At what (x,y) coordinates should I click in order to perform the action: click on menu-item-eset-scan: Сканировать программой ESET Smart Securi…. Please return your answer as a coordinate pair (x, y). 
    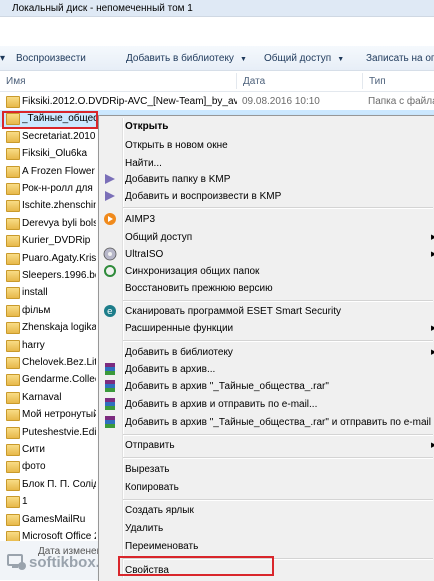
    Looking at the image, I should click on (233, 311).